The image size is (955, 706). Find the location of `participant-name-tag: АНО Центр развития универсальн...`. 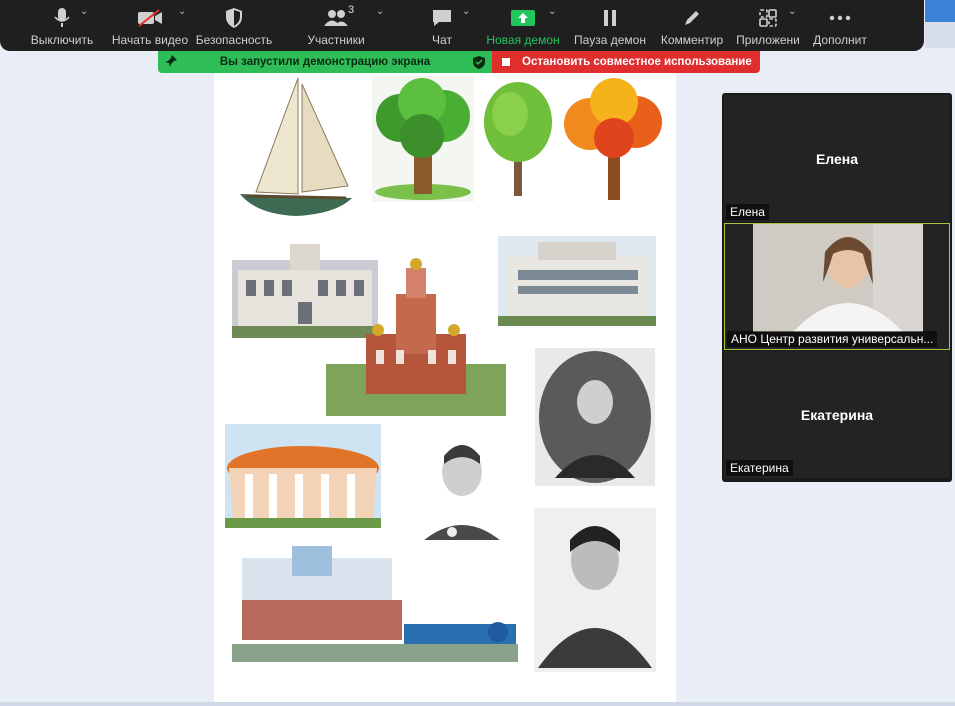

participant-name-tag: АНО Центр развития универсальн... is located at coordinates (832, 339).